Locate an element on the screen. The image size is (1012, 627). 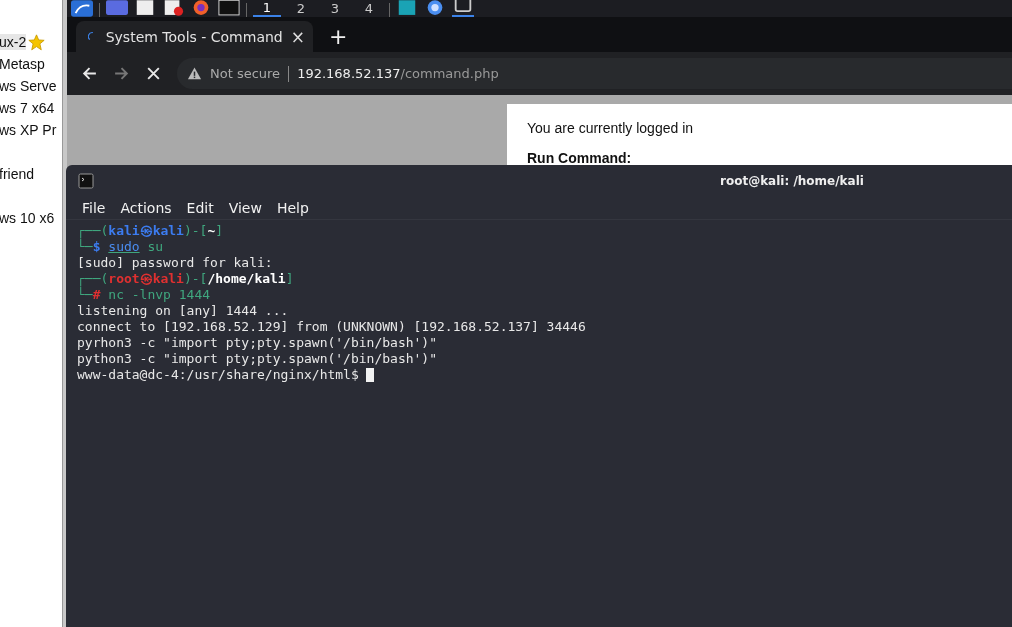
security-label: Not secure is located at coordinates (245, 73).